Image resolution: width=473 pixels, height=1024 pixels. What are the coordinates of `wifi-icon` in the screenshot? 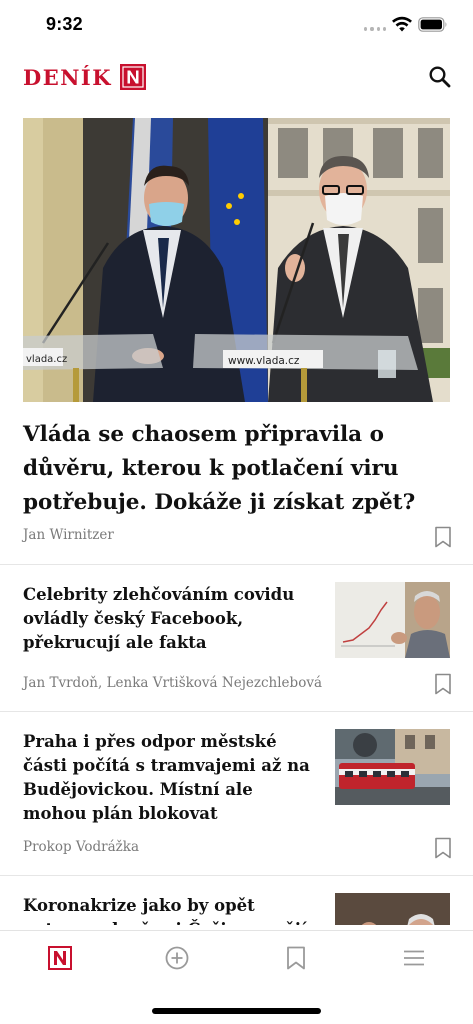 It's located at (402, 24).